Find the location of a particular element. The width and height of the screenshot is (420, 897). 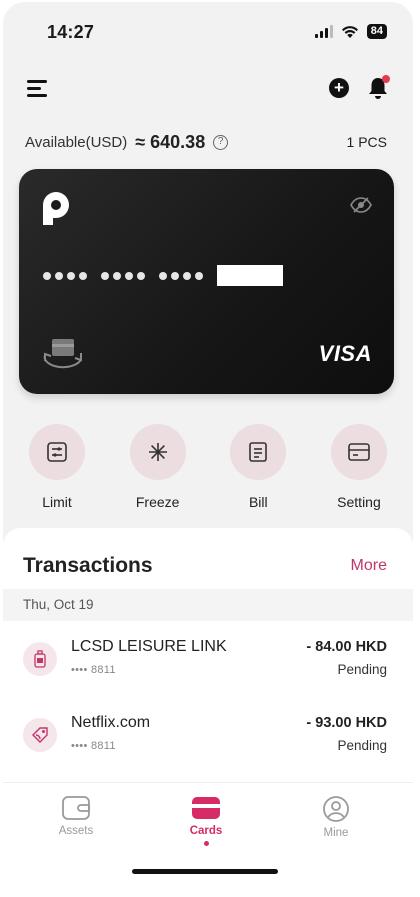

nav-mine: Mine is located at coordinates (336, 817).